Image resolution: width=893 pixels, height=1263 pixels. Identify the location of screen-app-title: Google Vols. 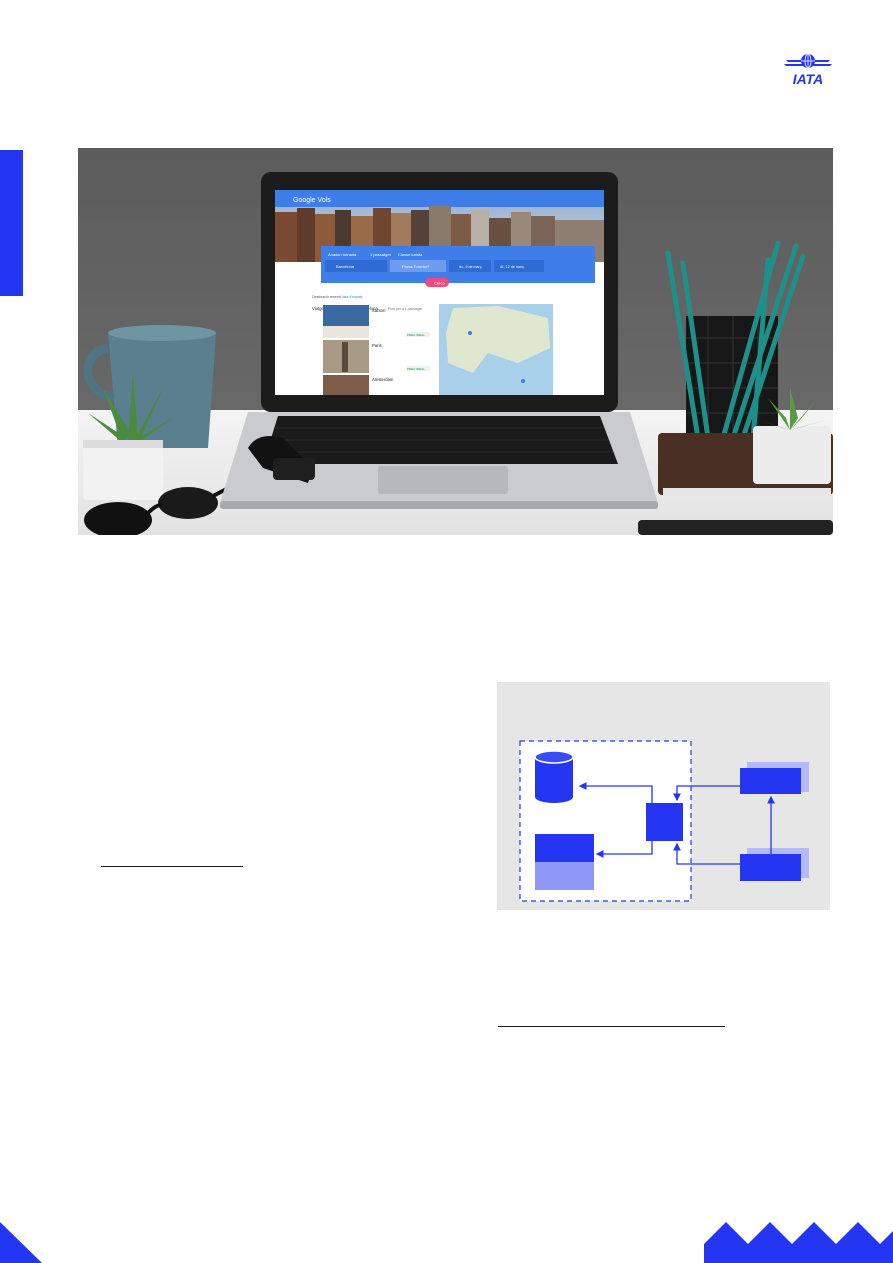
(312, 200).